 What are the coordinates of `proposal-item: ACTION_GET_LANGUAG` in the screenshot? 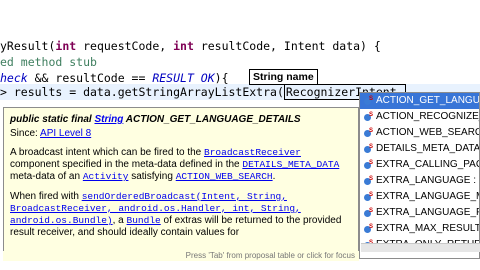 It's located at (419, 101).